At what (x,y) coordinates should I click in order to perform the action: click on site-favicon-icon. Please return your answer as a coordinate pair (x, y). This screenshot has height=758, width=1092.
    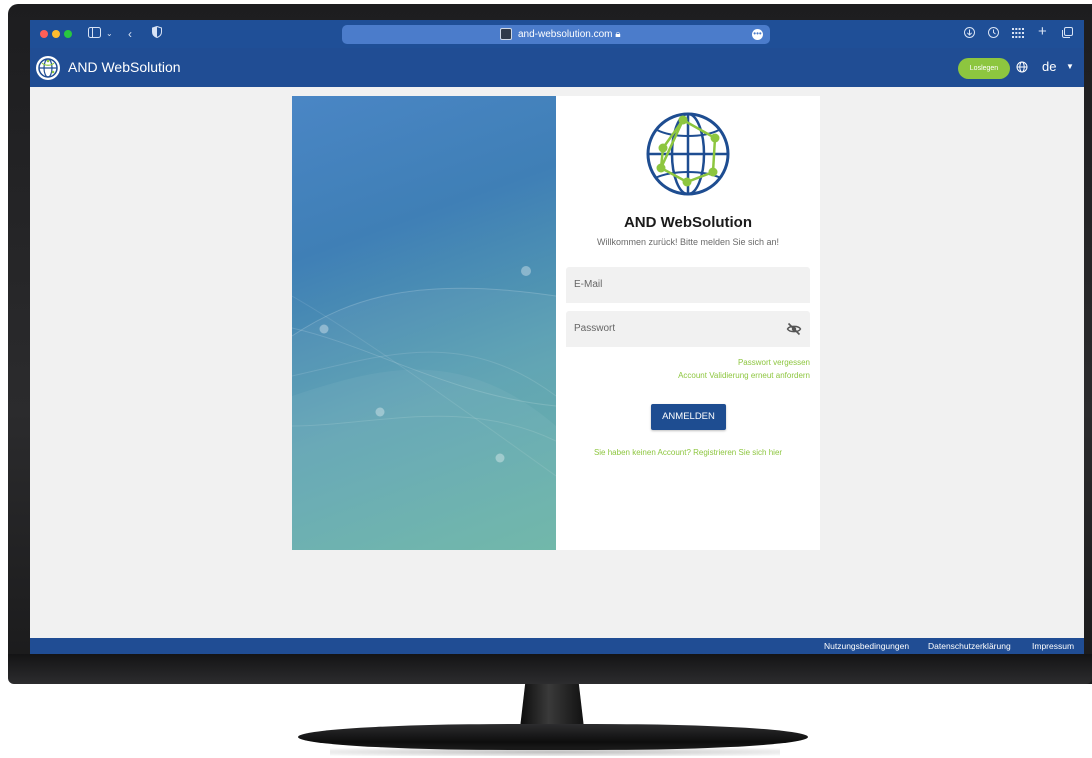
    Looking at the image, I should click on (506, 34).